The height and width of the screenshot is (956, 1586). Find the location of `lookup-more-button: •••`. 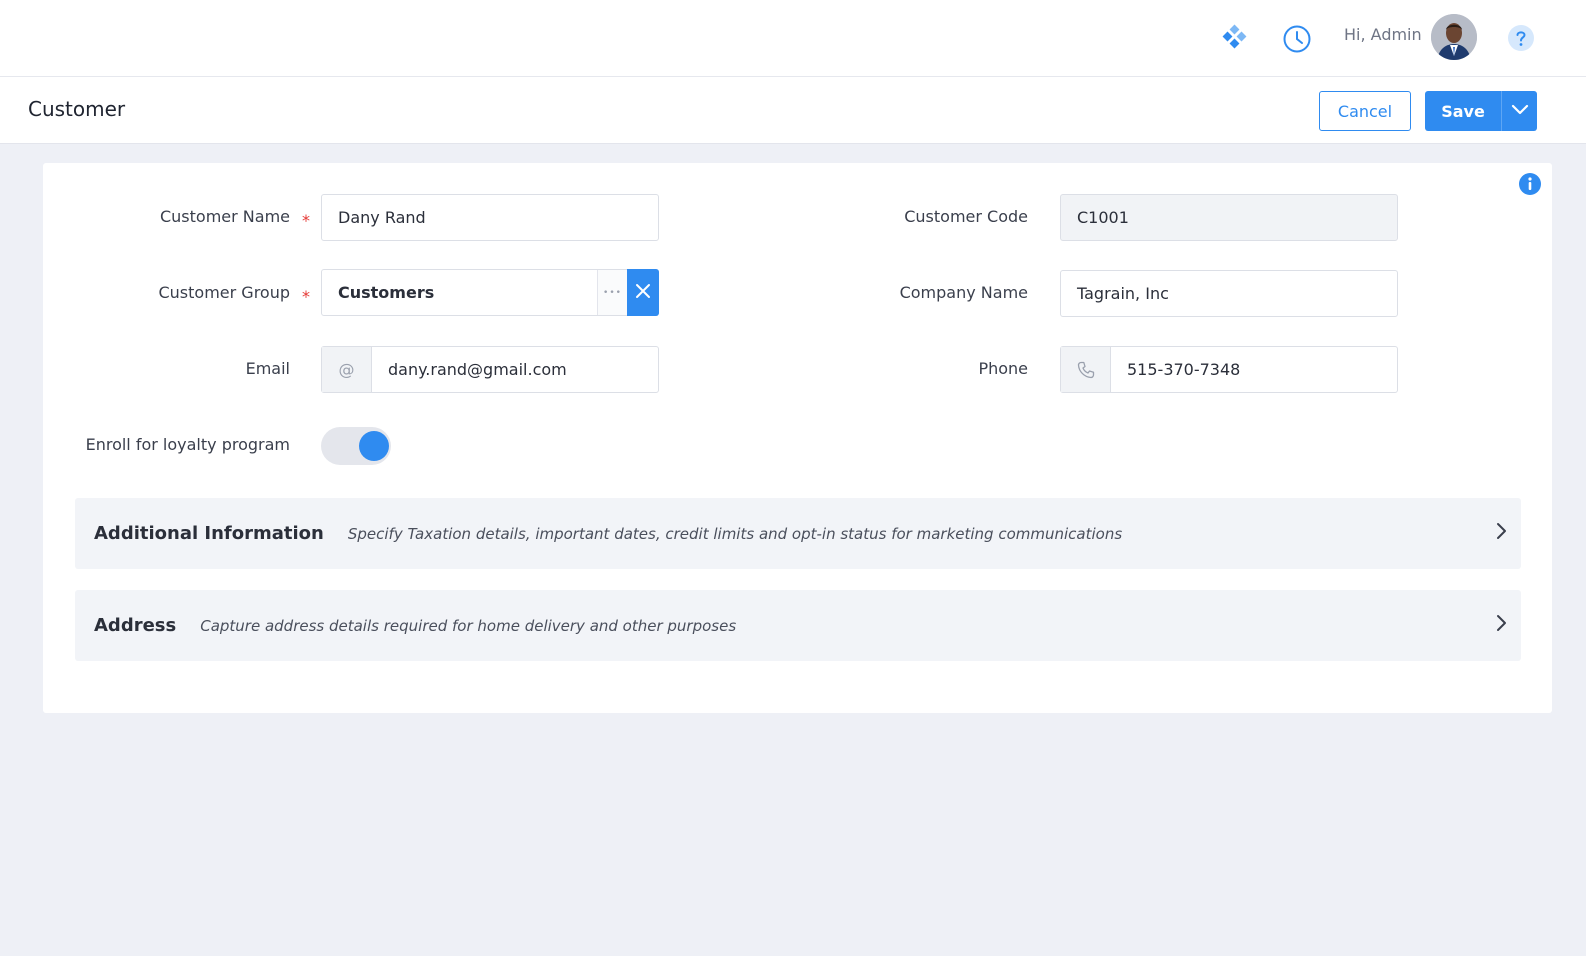

lookup-more-button: ••• is located at coordinates (612, 292).